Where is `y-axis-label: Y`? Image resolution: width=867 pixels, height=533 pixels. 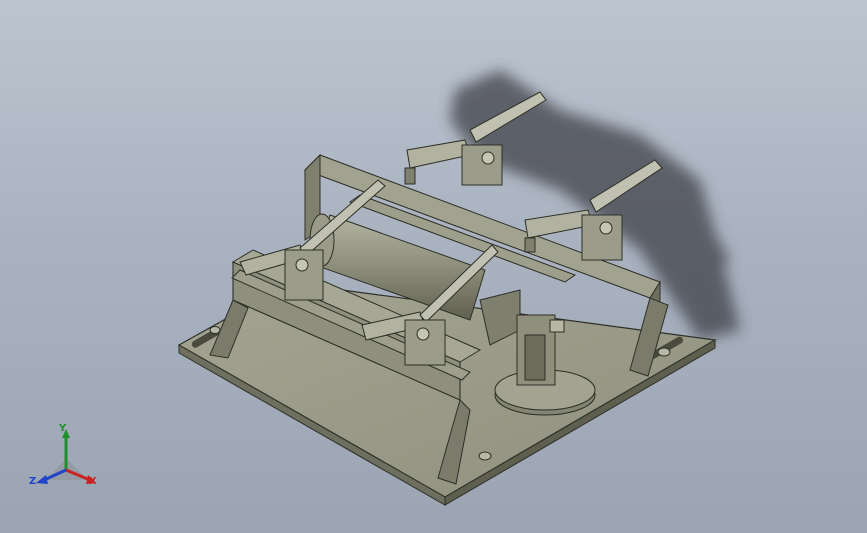
y-axis-label: Y is located at coordinates (63, 428).